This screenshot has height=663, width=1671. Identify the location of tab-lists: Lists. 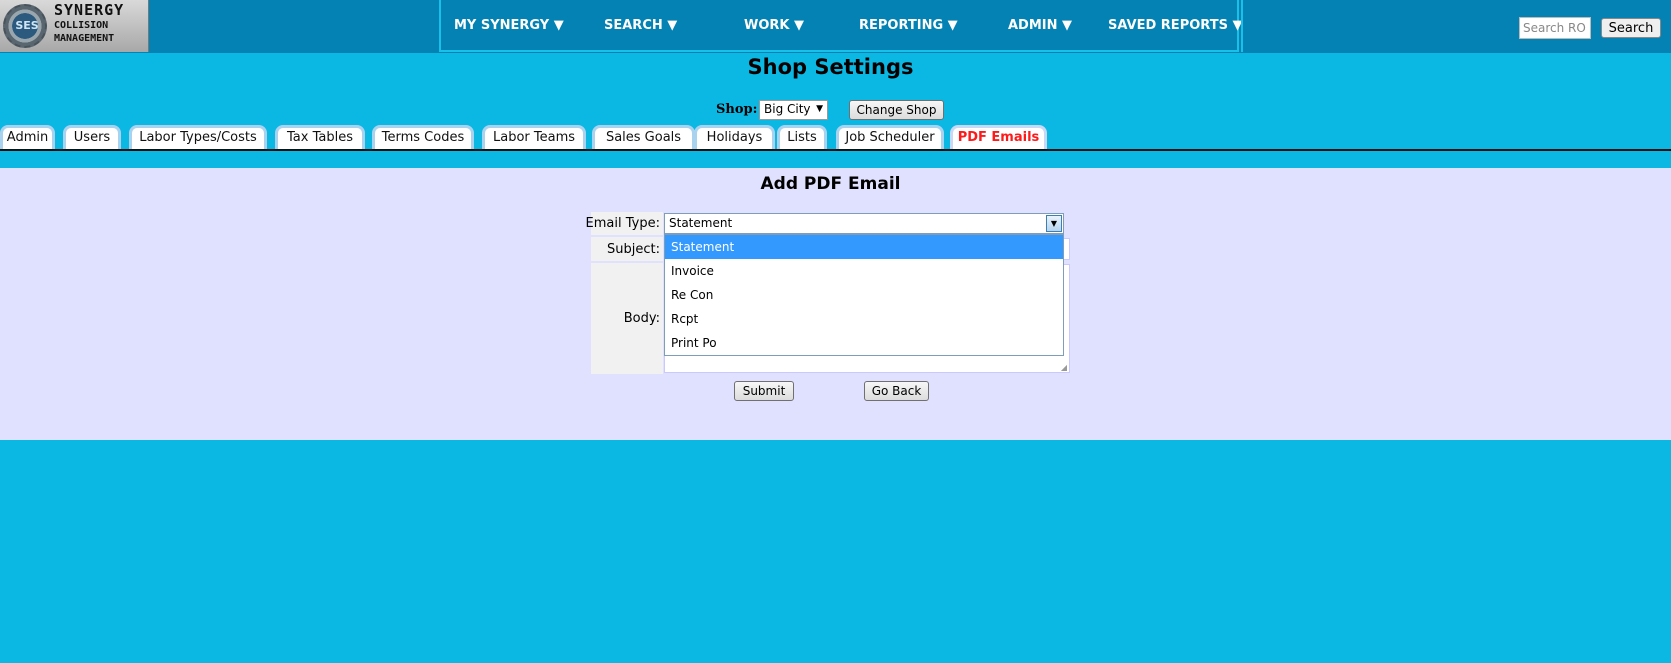
(802, 137).